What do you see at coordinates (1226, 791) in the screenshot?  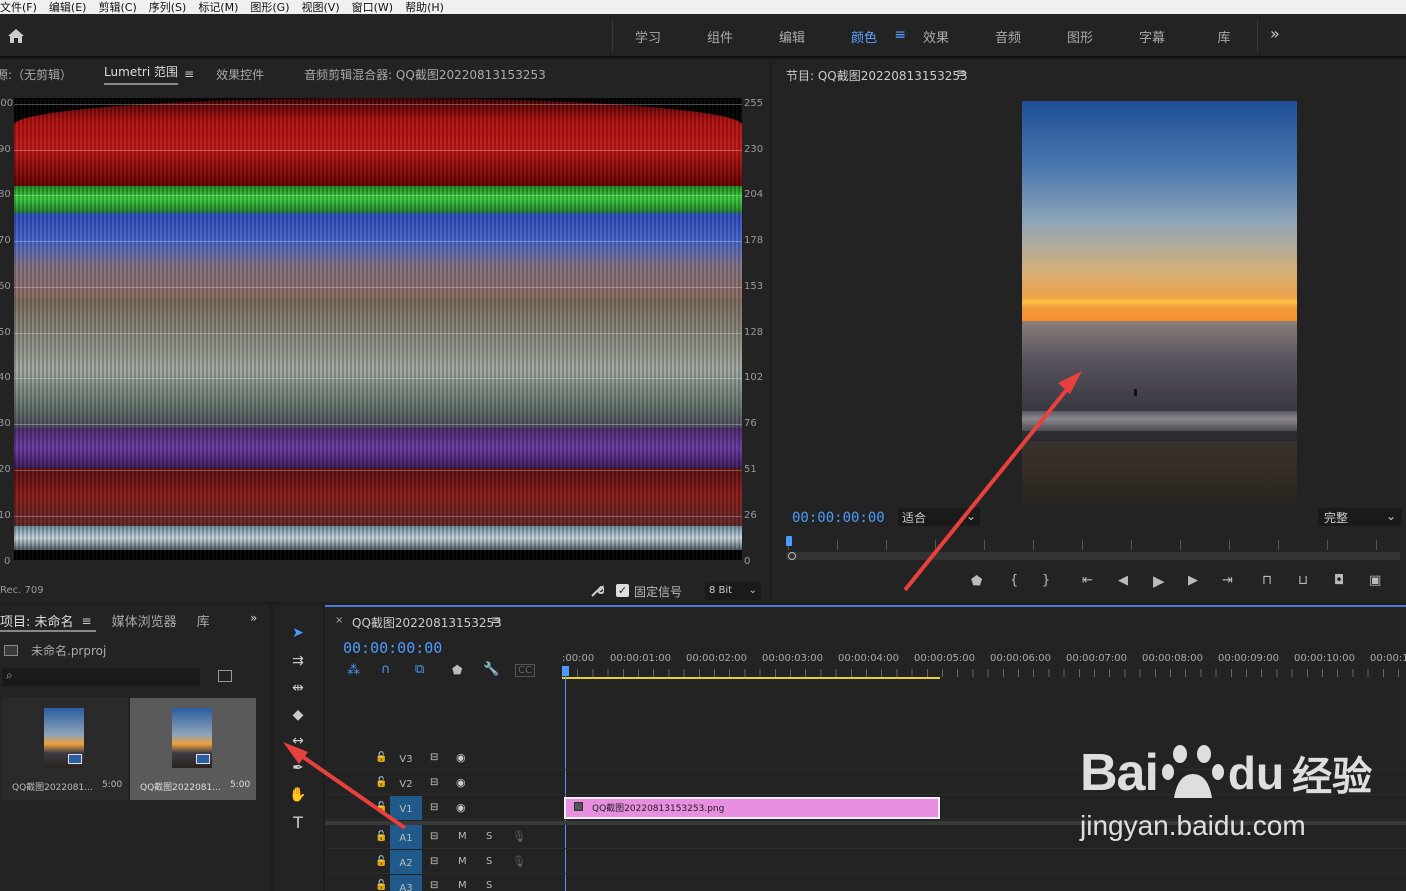 I see `baidu-watermark: Bai du 经验 jingyan.baidu.com` at bounding box center [1226, 791].